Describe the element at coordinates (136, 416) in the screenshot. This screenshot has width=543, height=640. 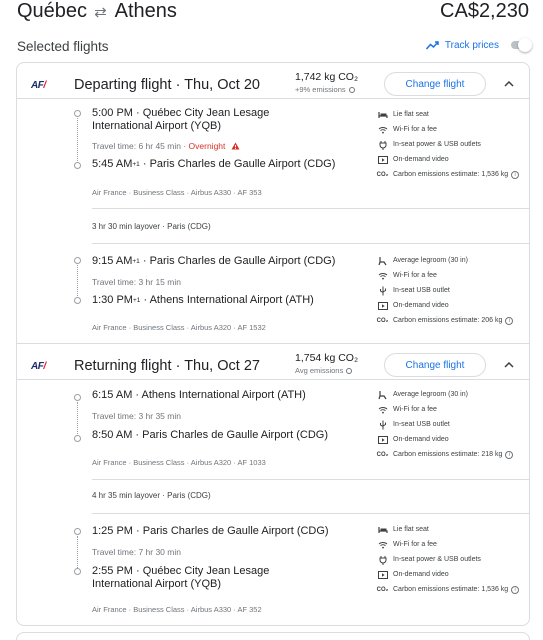
I see `leg-duration: Travel time: 3 hr 35 min` at that location.